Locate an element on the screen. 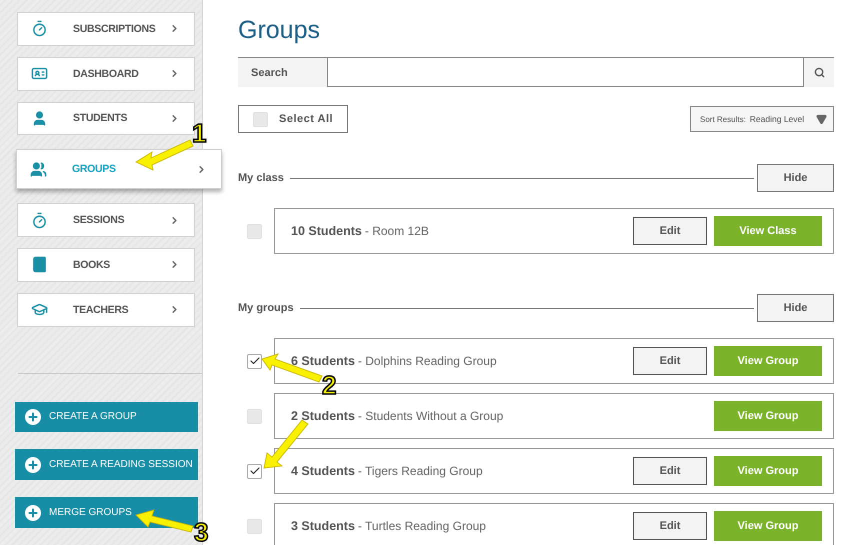  nav-item: TEACHERS is located at coordinates (106, 309).